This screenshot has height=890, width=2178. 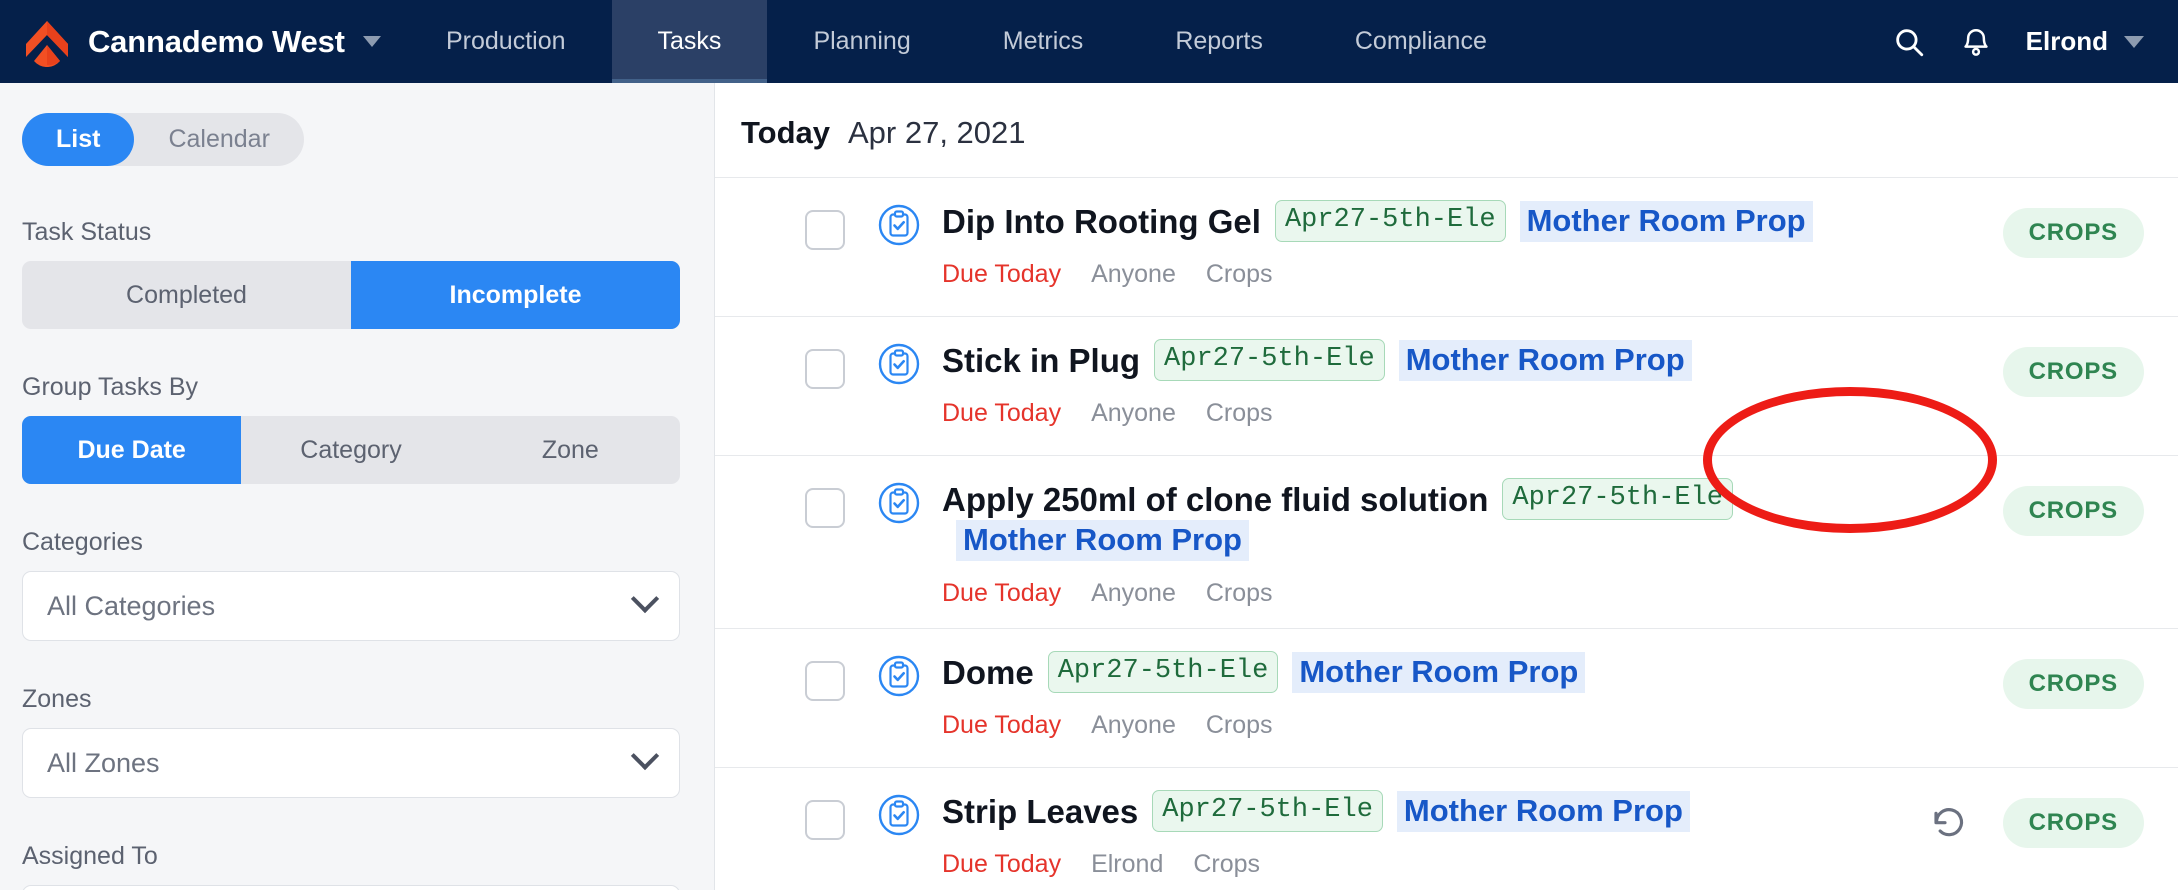 I want to click on task-status-label: Task Status, so click(x=87, y=232).